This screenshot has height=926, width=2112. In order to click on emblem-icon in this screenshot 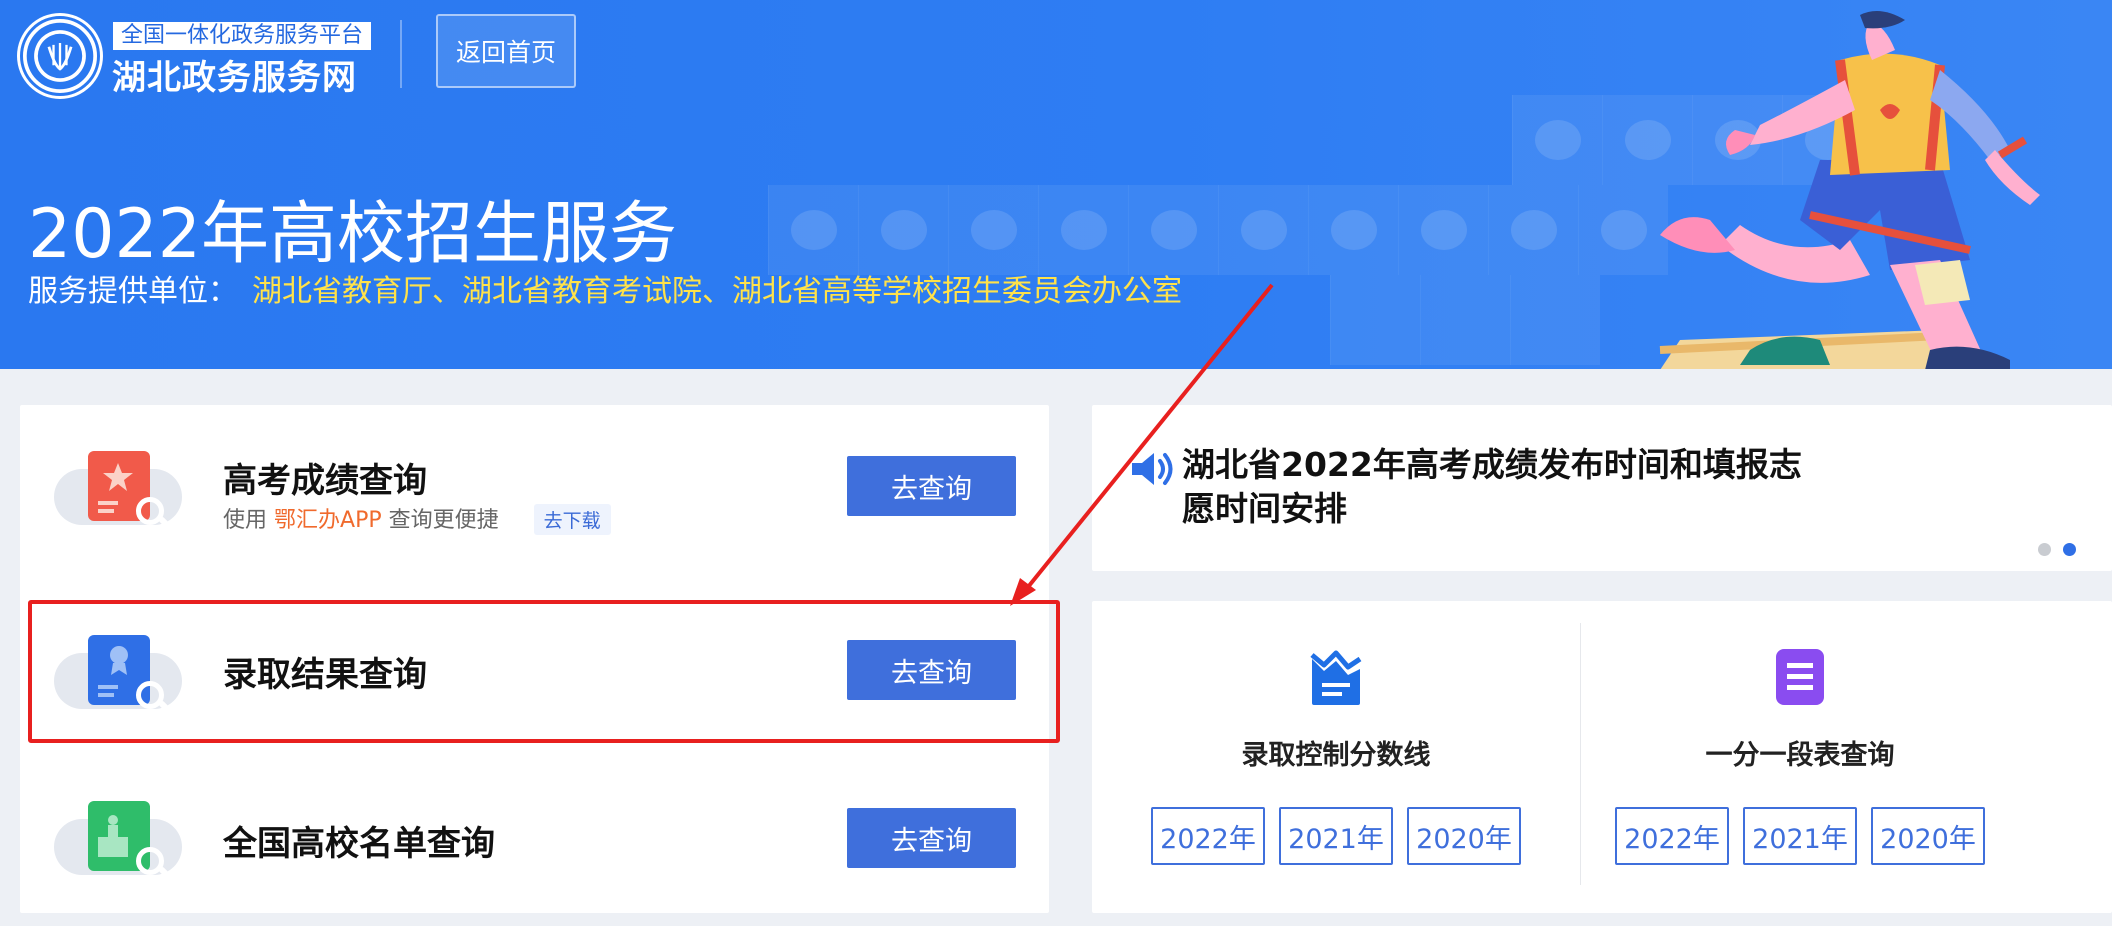, I will do `click(60, 56)`.